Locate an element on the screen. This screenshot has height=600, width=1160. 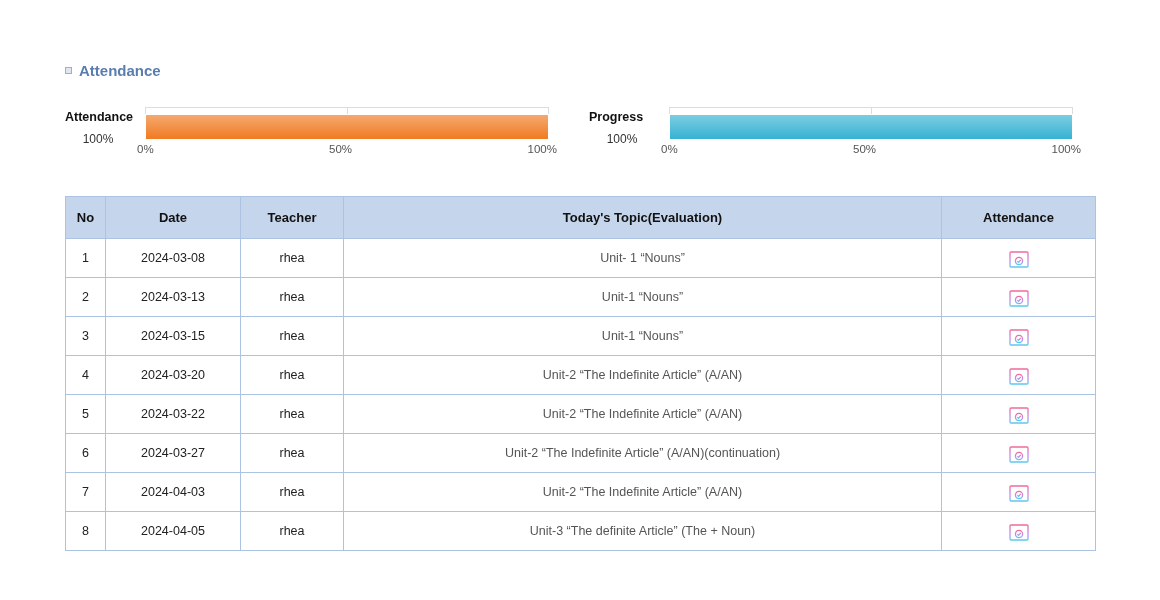
table-cell: Unit-3 “The definite Article” (The + Noun) is located at coordinates (642, 531).